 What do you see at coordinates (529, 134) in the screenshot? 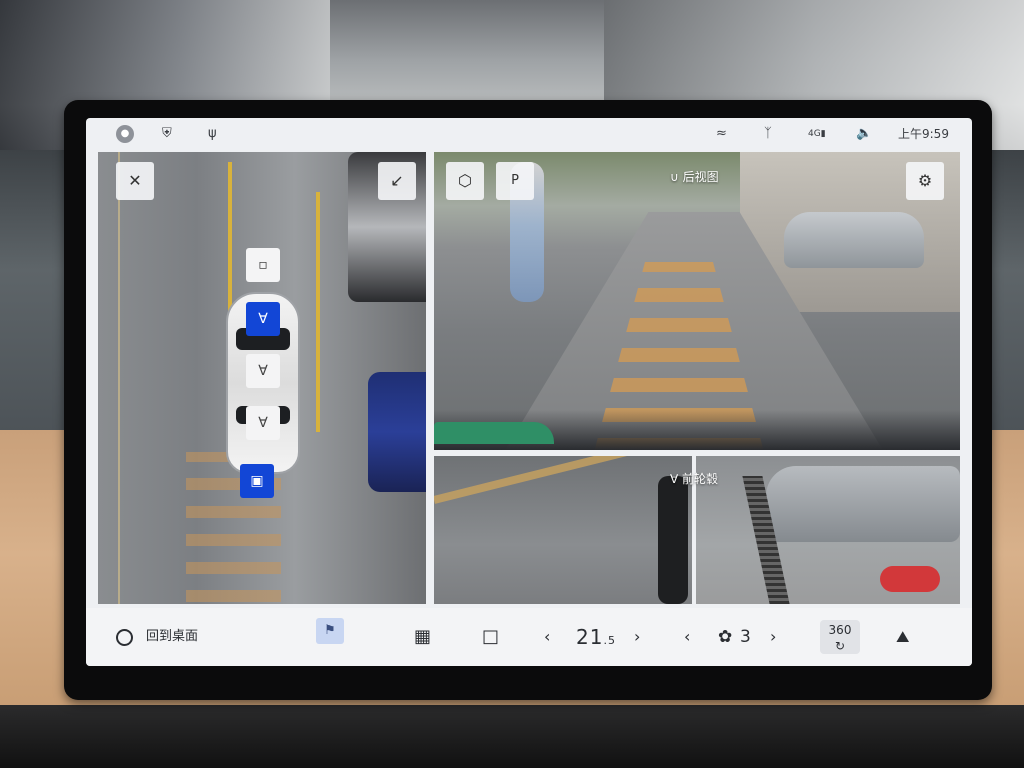
I see `status-bar: ● ⛨ ψ ≈ ᛉ 4G▮ 🔈 上午9:59` at bounding box center [529, 134].